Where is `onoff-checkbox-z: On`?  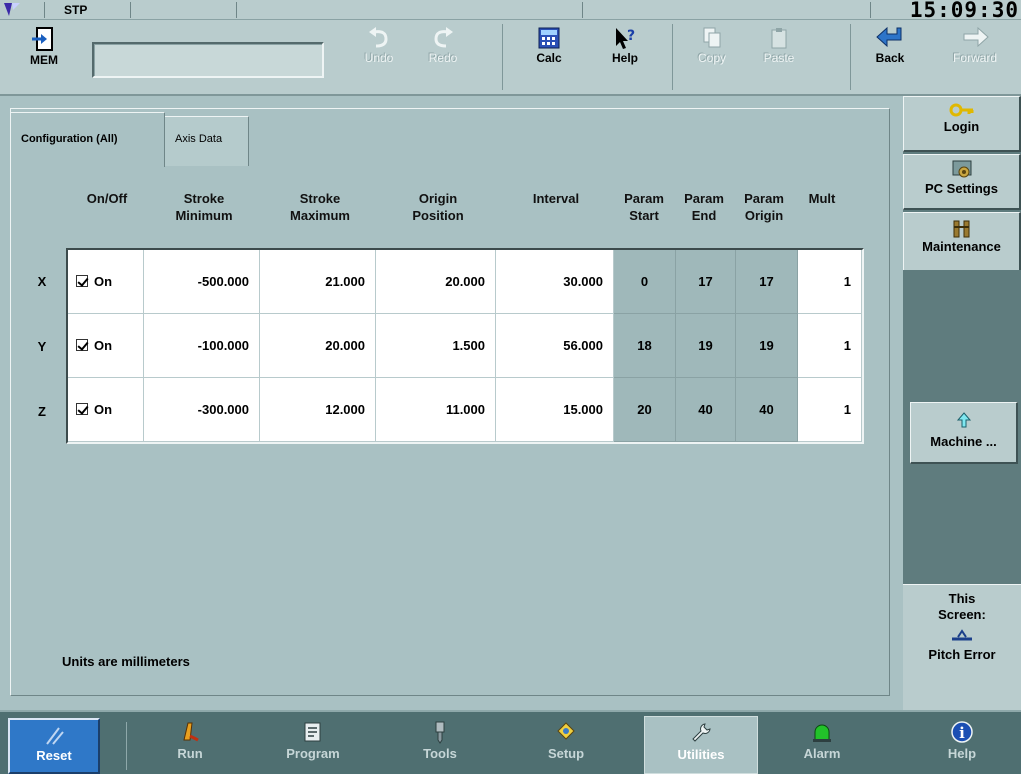
onoff-checkbox-z: On is located at coordinates (106, 410).